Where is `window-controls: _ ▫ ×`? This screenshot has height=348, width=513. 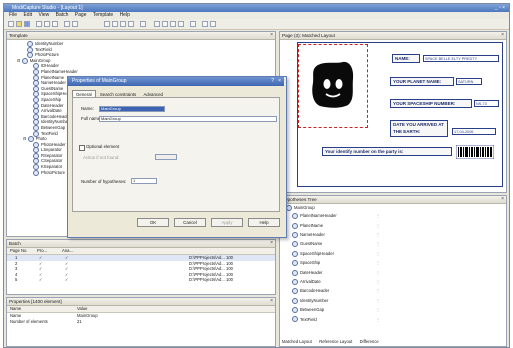
window-controls: _ ▫ × is located at coordinates (500, 8).